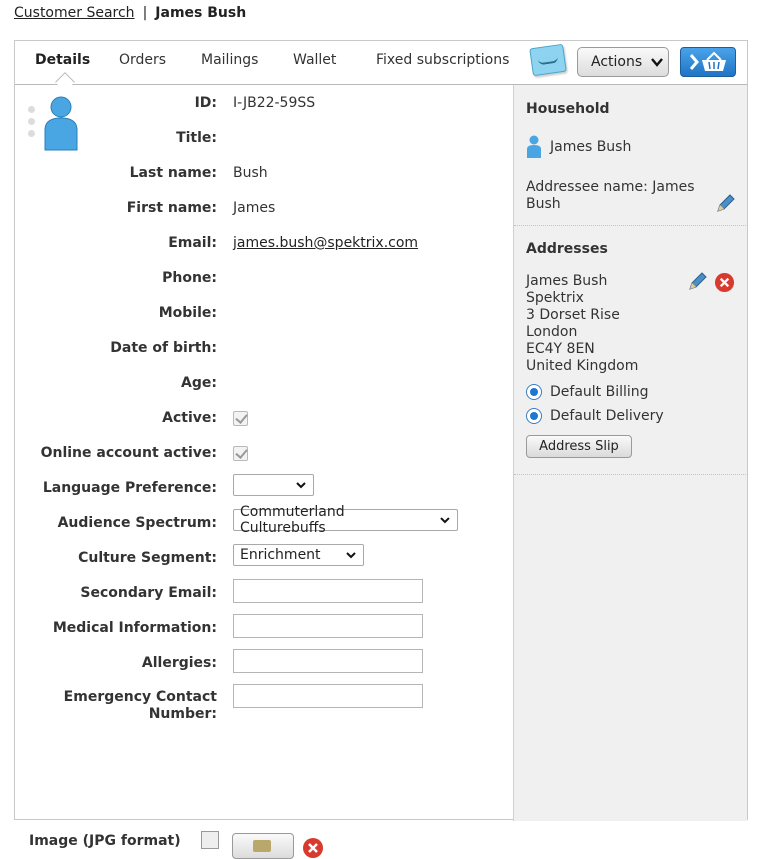 This screenshot has height=859, width=760. I want to click on emergency-label: Emergency Contact Number:, so click(117, 706).